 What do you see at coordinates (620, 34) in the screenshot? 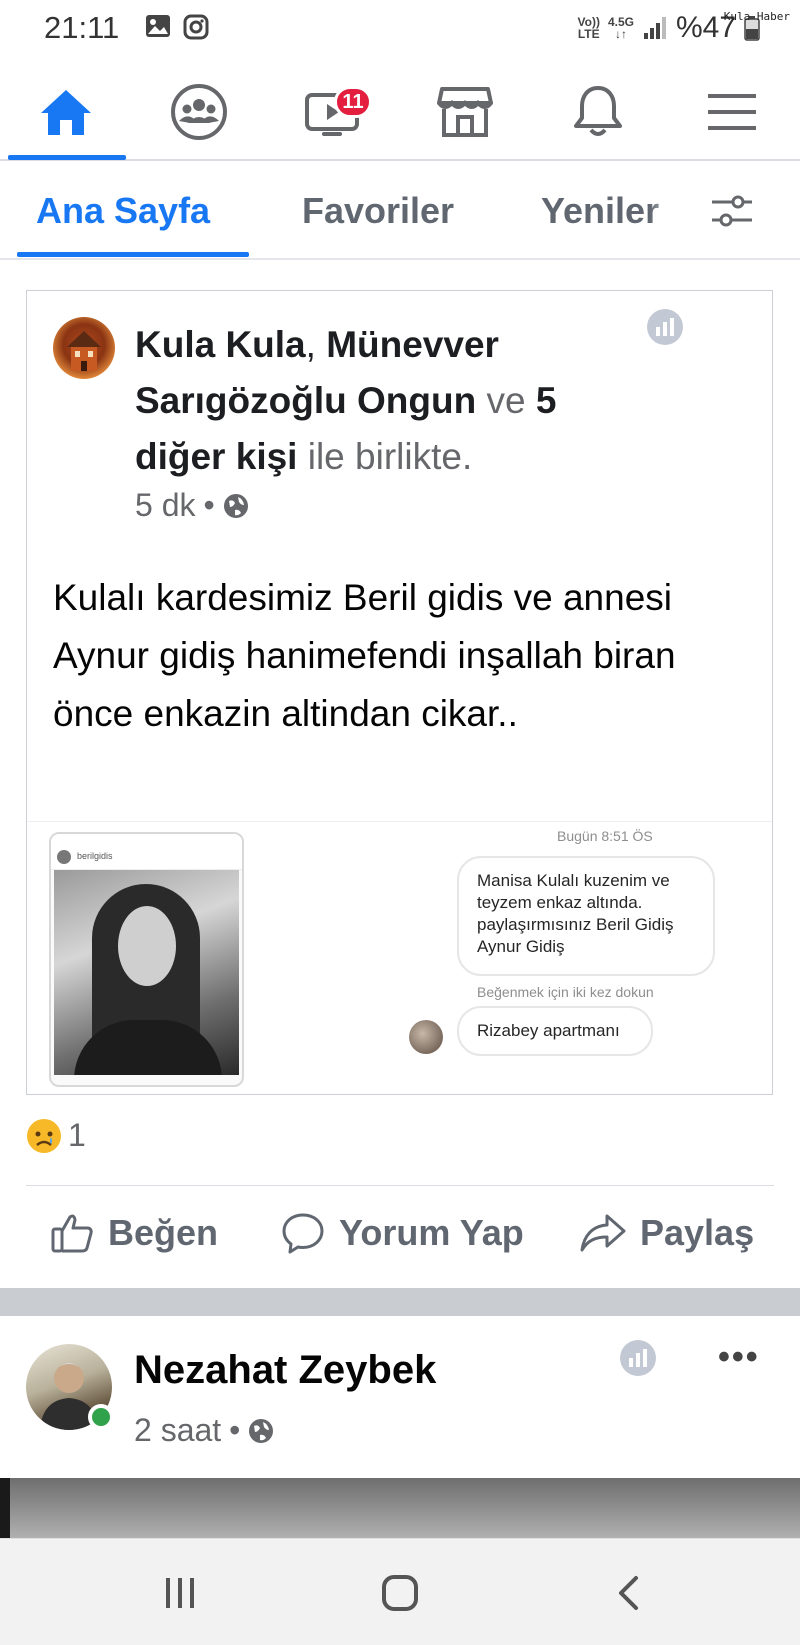
I see `transfer-arrows-icon: ↓↑` at bounding box center [620, 34].